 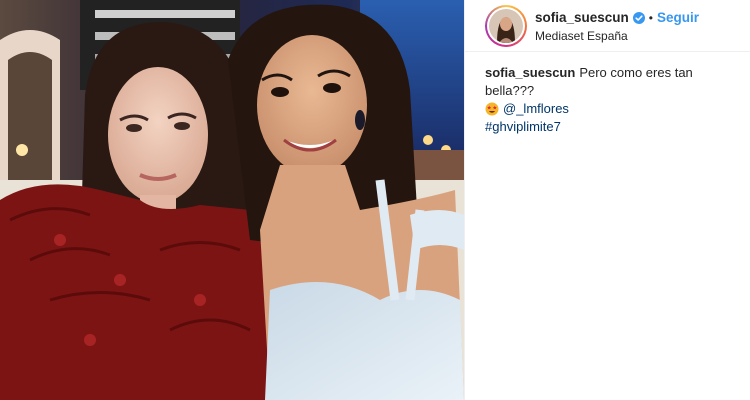 I want to click on location-link: Mediaset España, so click(x=617, y=36).